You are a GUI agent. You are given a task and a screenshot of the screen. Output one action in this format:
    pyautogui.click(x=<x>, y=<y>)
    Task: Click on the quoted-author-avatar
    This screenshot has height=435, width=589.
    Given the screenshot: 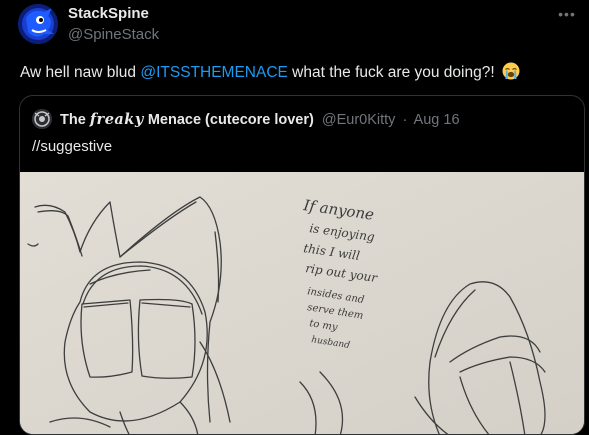 What is the action you would take?
    pyautogui.click(x=42, y=119)
    